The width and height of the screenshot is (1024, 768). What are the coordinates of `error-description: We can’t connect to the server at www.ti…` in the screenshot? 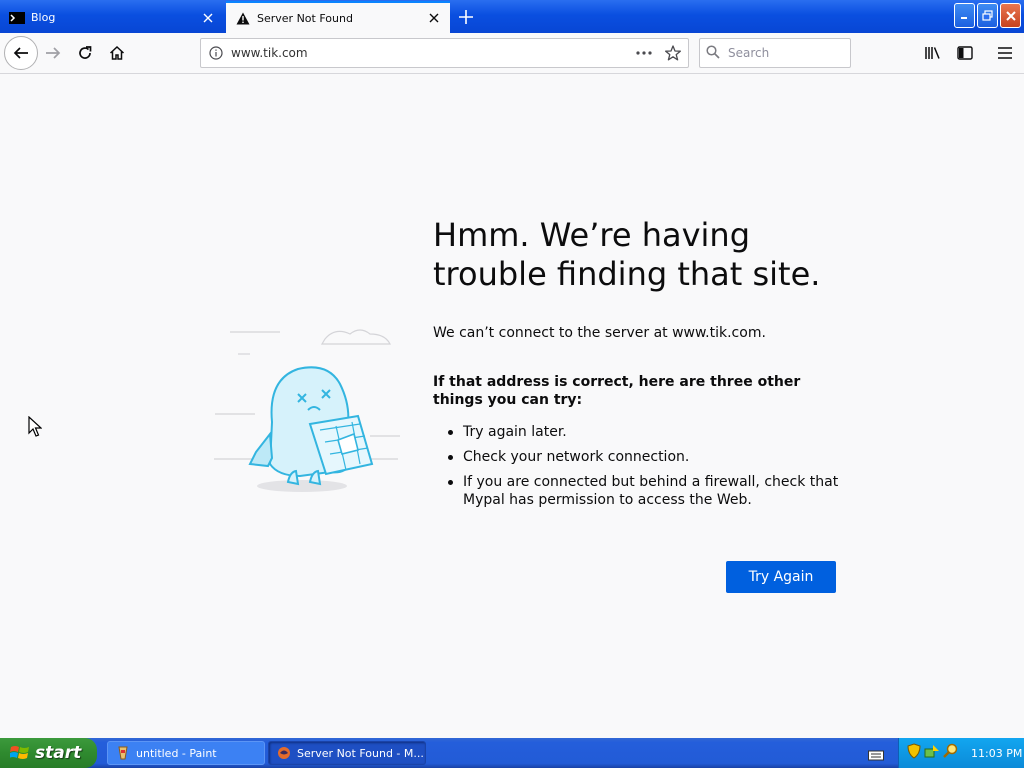 It's located at (599, 333).